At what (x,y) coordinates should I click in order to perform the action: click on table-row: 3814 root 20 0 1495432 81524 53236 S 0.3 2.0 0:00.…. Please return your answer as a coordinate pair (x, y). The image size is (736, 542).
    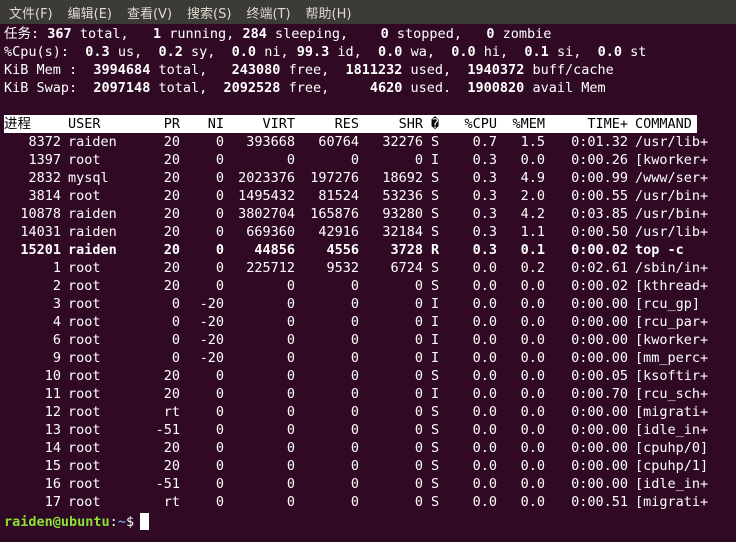
    Looking at the image, I should click on (369, 196).